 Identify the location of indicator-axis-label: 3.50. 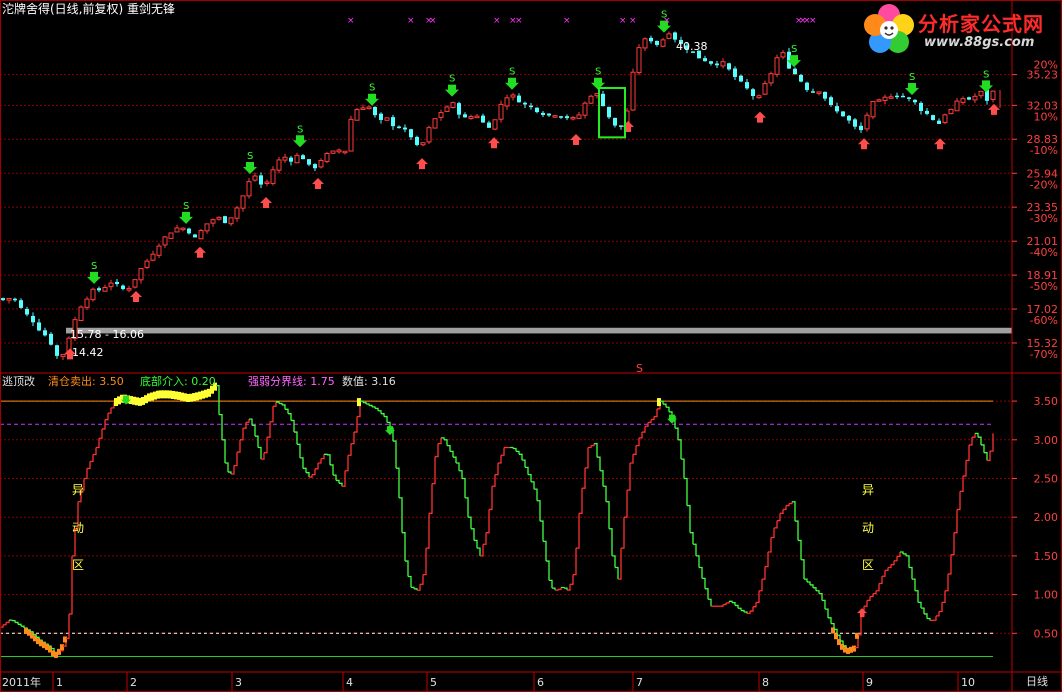
(1046, 401).